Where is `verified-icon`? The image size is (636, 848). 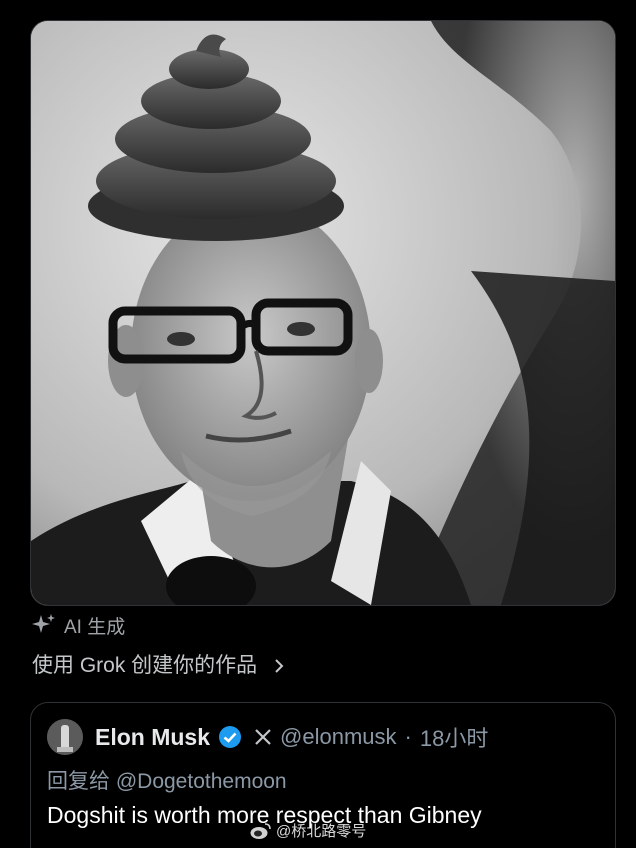
verified-icon is located at coordinates (230, 737).